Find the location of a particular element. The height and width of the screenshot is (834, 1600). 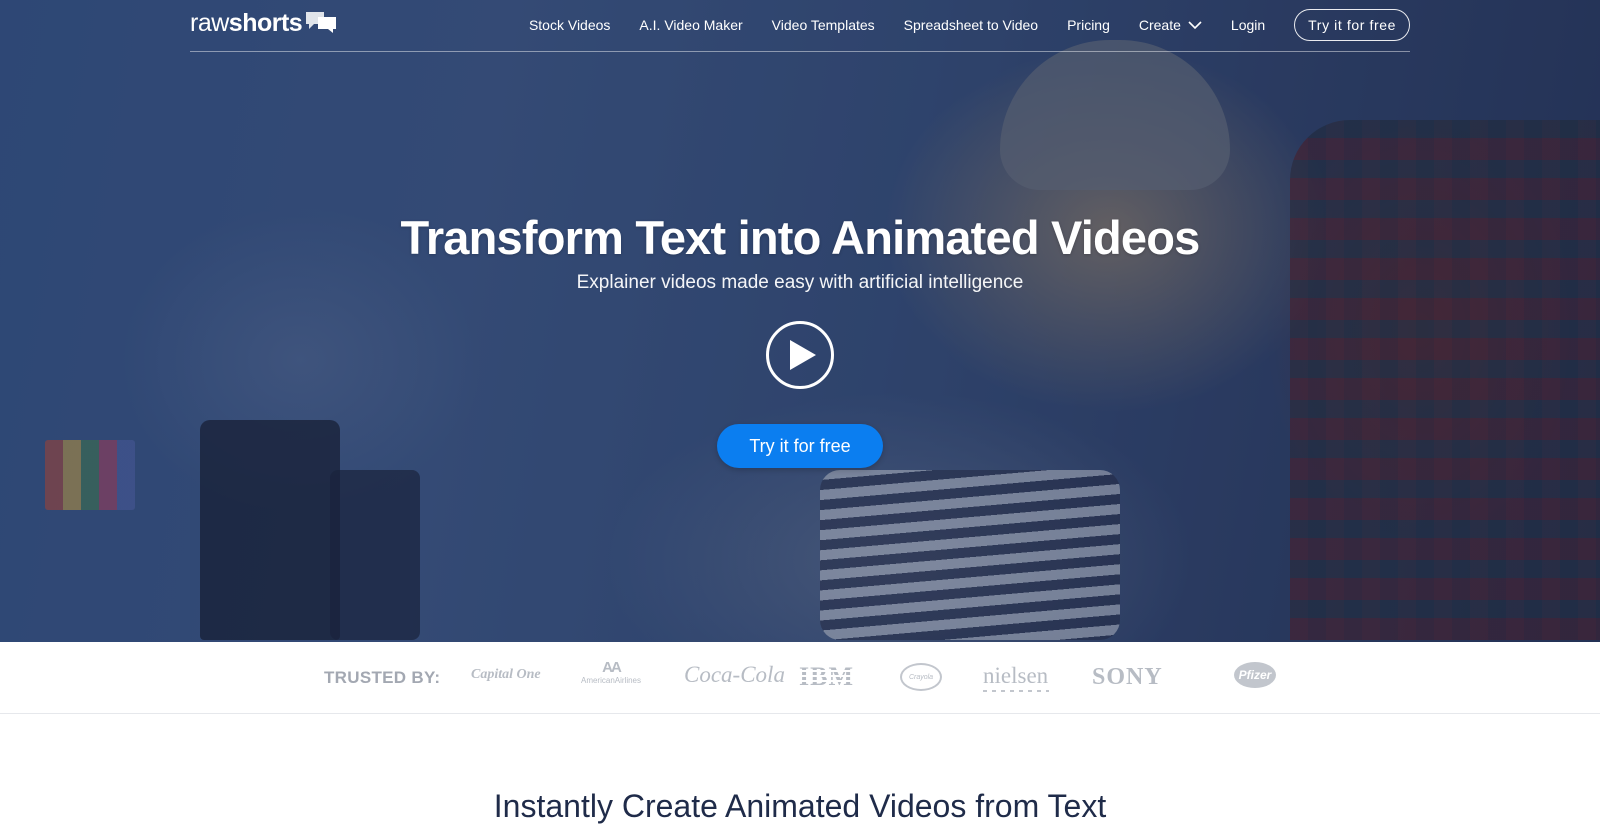

nav-login: Login is located at coordinates (1248, 25).